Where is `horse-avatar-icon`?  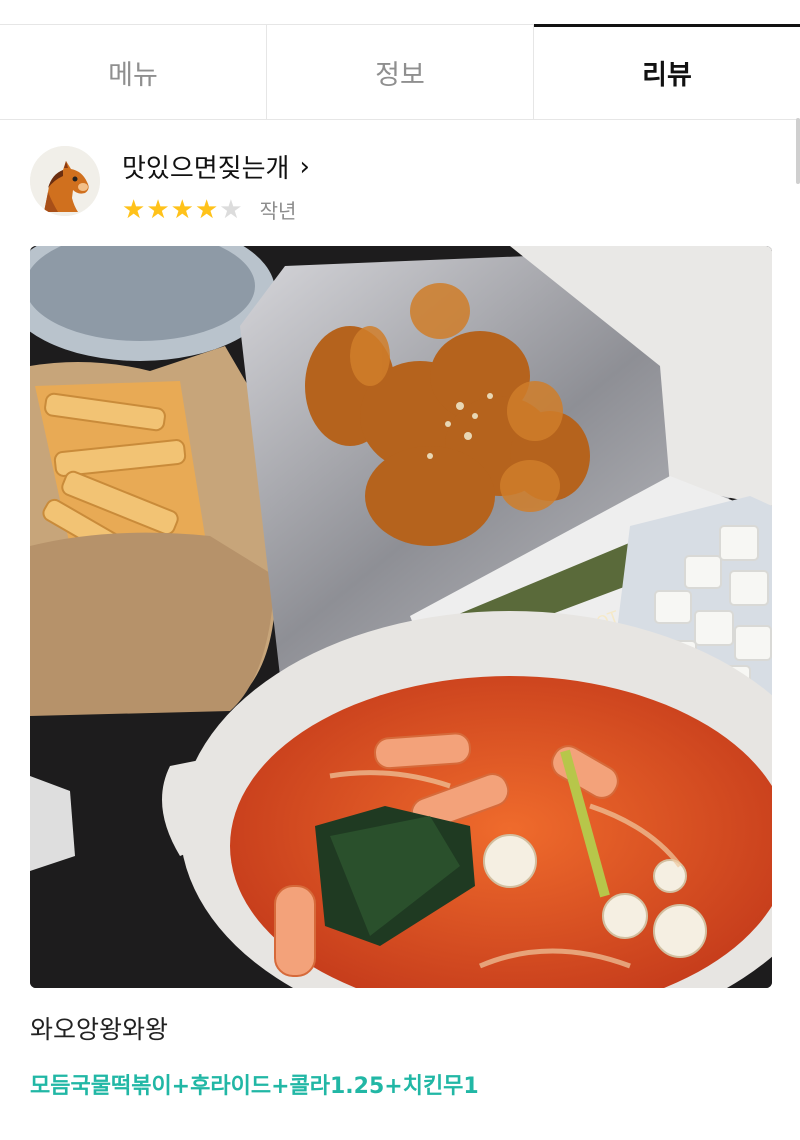 horse-avatar-icon is located at coordinates (65, 181).